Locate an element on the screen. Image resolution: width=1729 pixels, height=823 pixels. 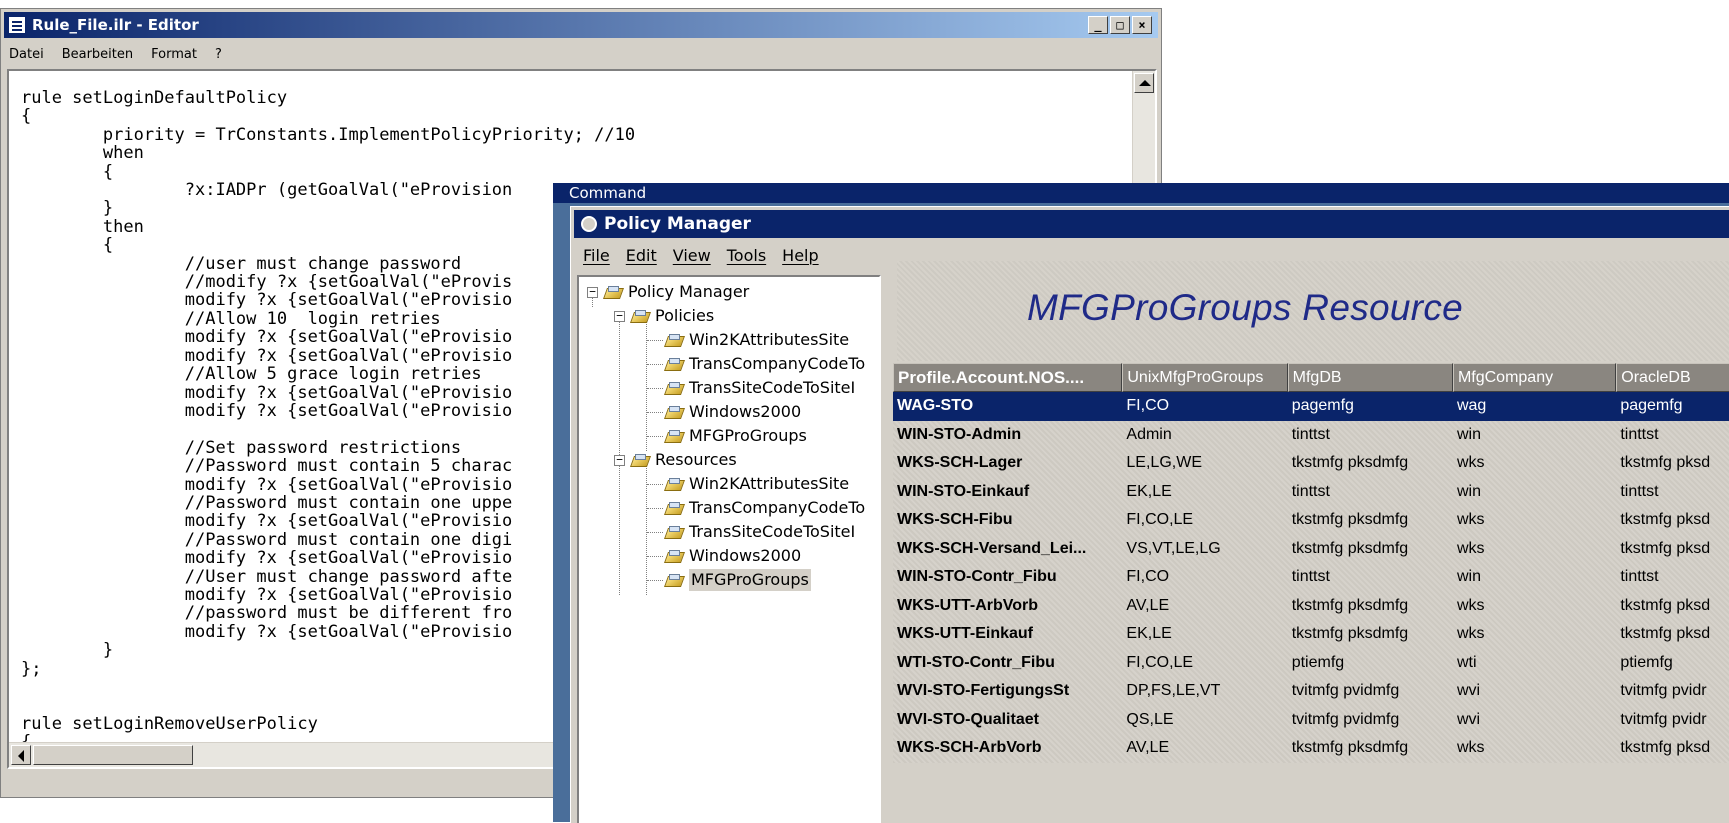
menu-tools: Tools is located at coordinates (746, 255).